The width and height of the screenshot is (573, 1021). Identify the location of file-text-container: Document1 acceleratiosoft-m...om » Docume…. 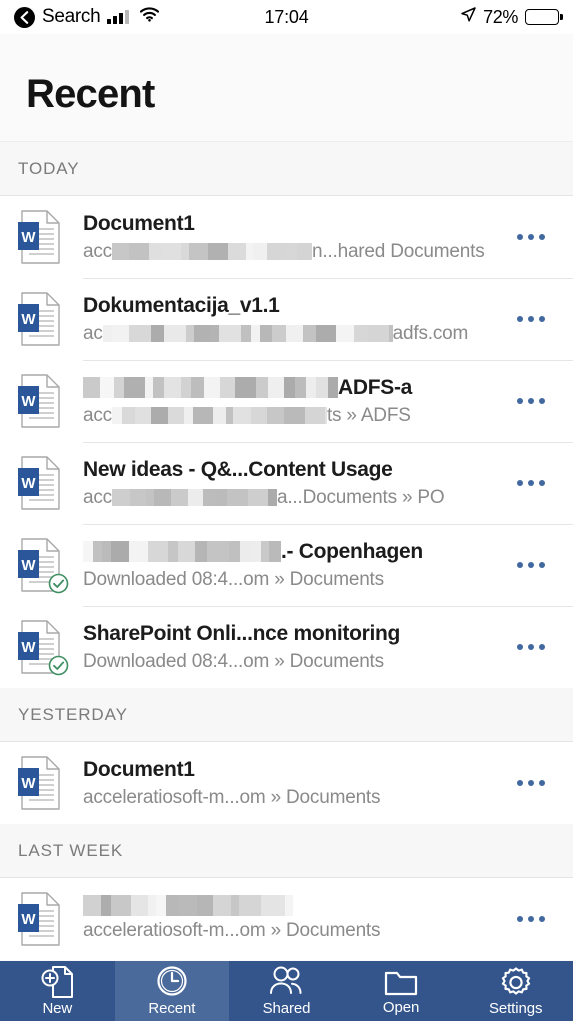
(293, 783).